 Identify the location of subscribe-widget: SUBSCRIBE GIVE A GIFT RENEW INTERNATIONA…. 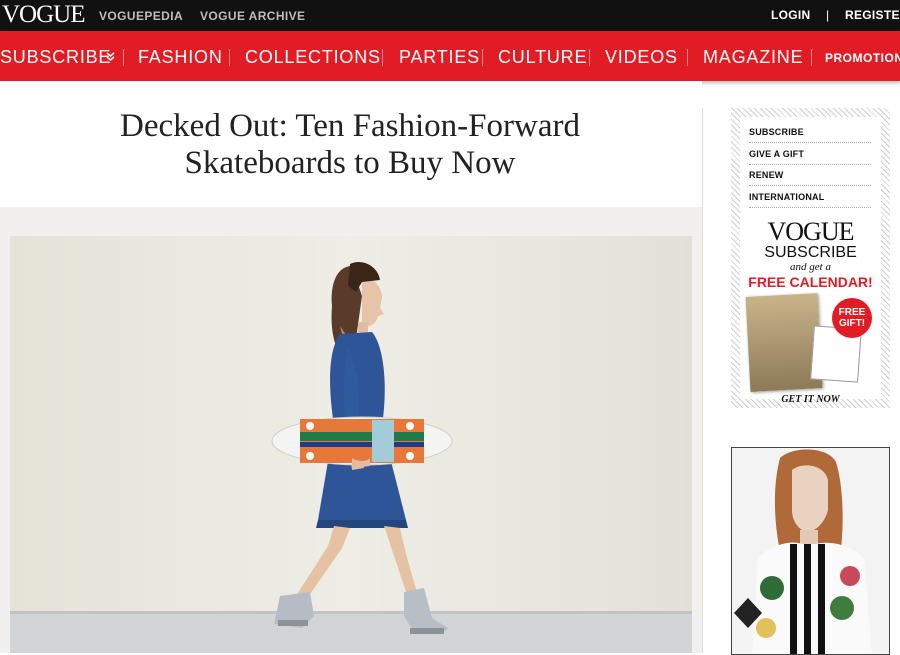
(810, 258).